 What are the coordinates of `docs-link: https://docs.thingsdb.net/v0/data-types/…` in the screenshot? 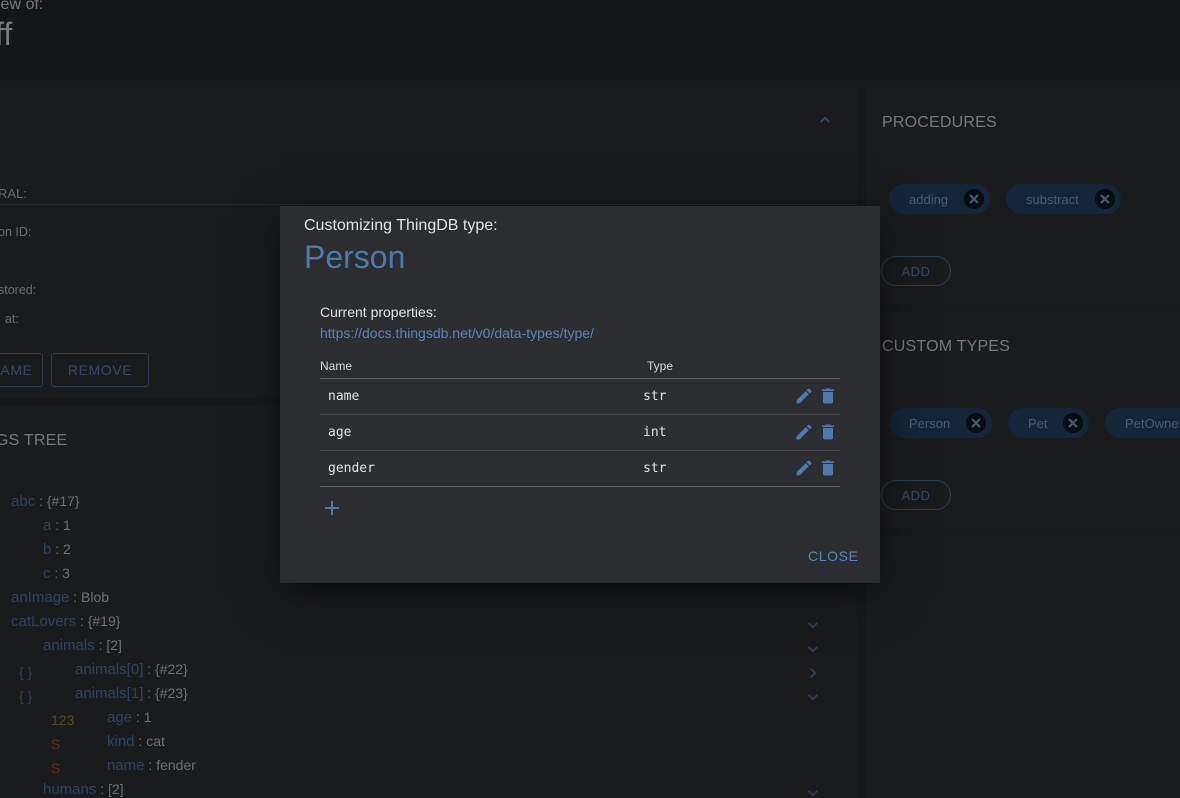 It's located at (457, 333).